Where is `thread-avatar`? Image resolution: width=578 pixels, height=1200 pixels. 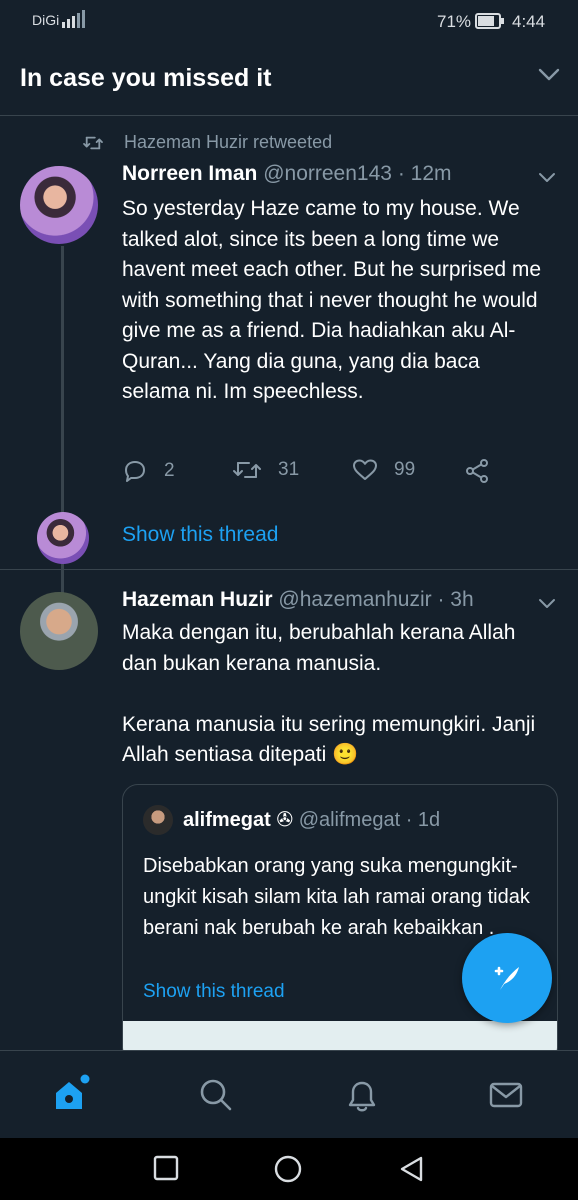 thread-avatar is located at coordinates (63, 538).